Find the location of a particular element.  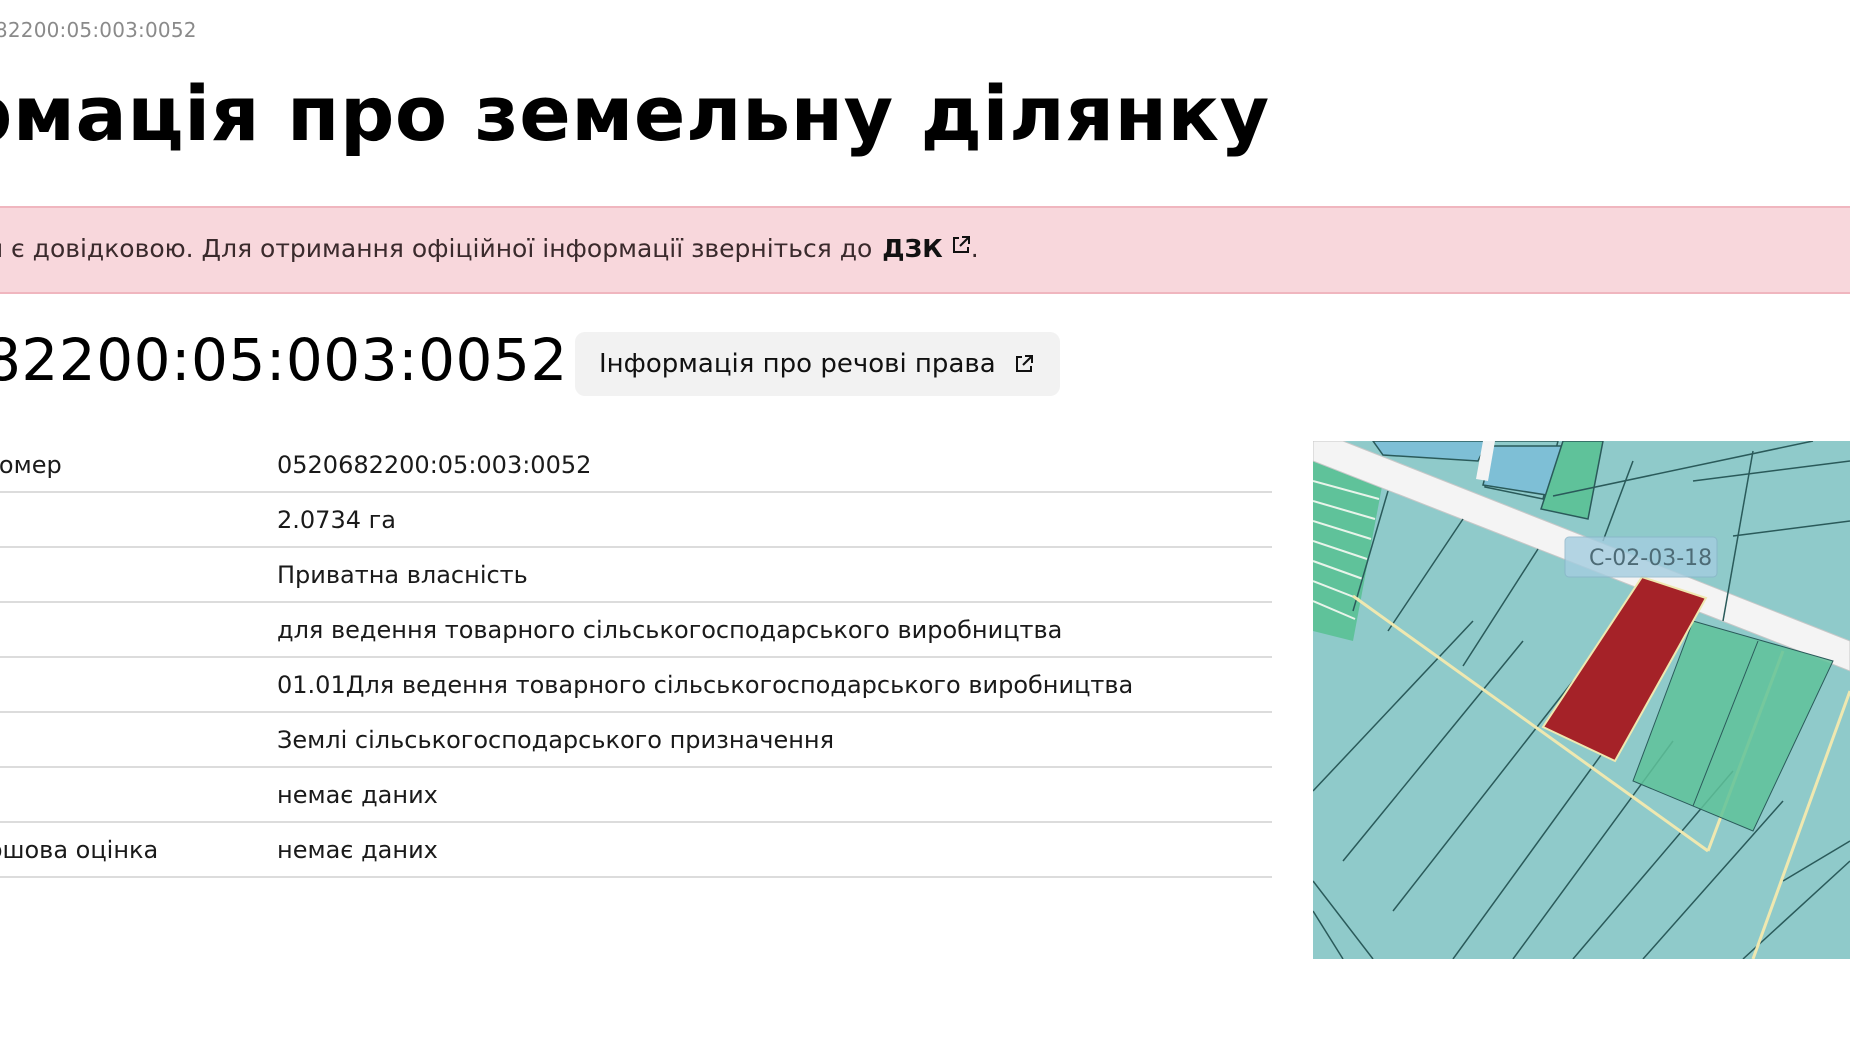

row-label: грошова оцінка is located at coordinates (138, 850).